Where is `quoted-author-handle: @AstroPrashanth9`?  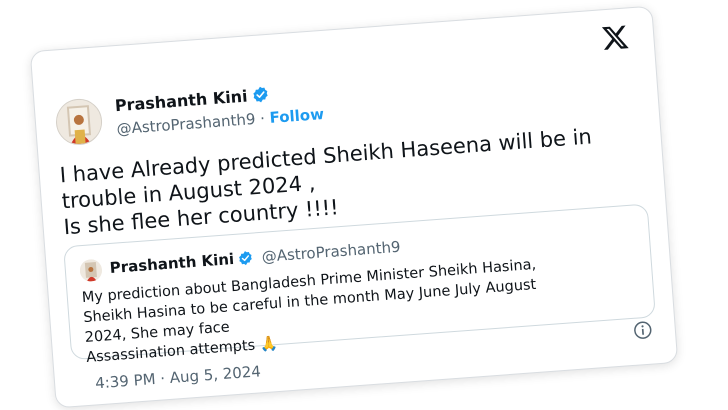 quoted-author-handle: @AstroPrashanth9 is located at coordinates (331, 251).